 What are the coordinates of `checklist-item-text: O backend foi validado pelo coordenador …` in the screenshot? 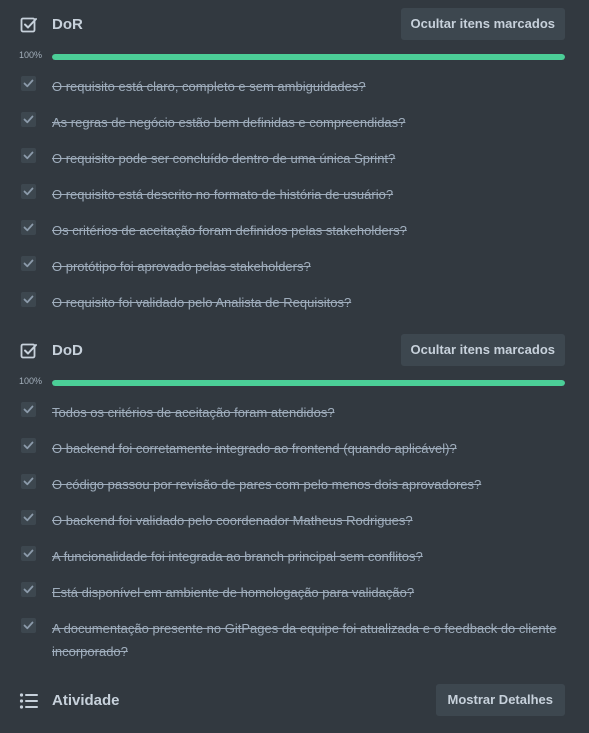 It's located at (232, 520).